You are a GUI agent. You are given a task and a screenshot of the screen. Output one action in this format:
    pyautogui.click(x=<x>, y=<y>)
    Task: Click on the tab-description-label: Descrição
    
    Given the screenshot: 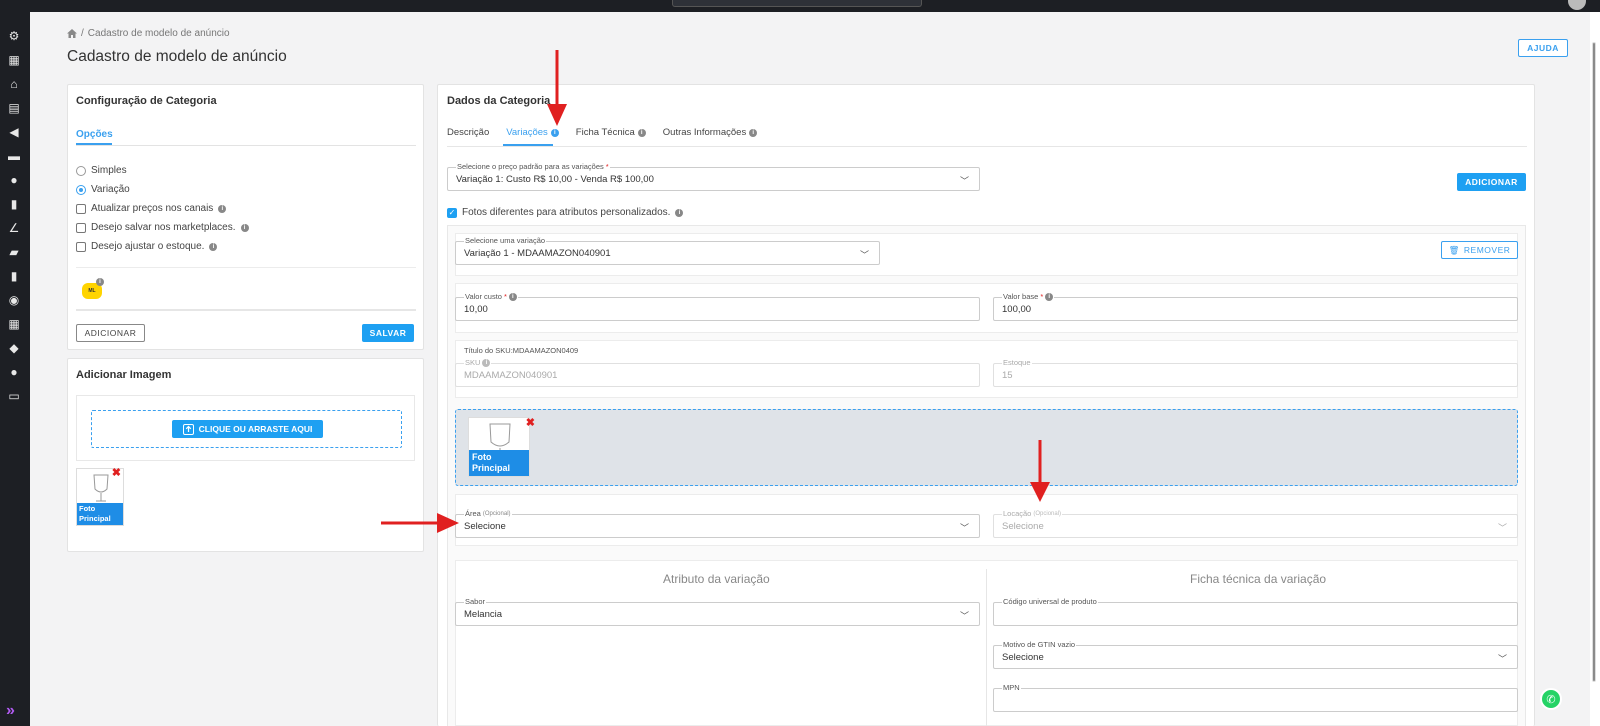 What is the action you would take?
    pyautogui.click(x=468, y=132)
    